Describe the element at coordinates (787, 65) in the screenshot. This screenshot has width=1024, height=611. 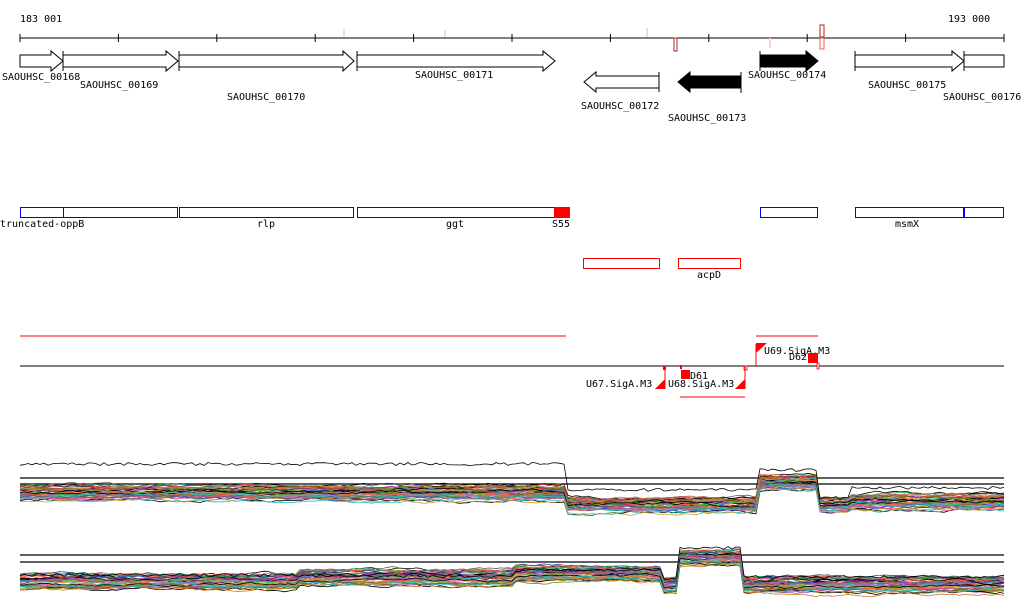
I see `gene-SAOUHSC_00174: SAOUHSC_00174` at that location.